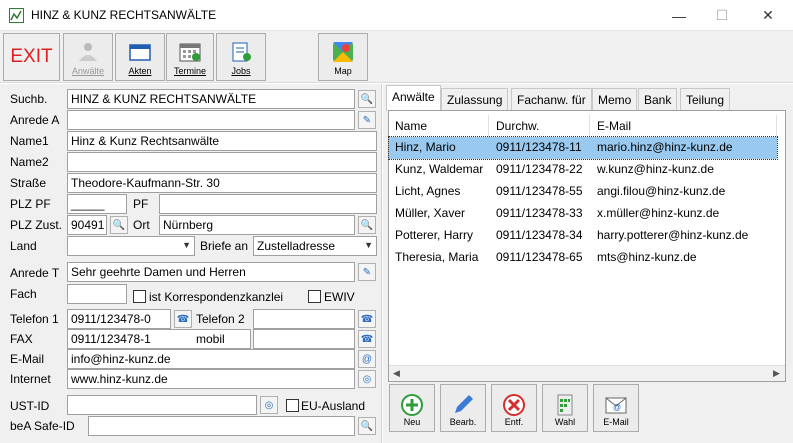 The width and height of the screenshot is (793, 443). I want to click on column-header-durchw: Durchw., so click(540, 126).